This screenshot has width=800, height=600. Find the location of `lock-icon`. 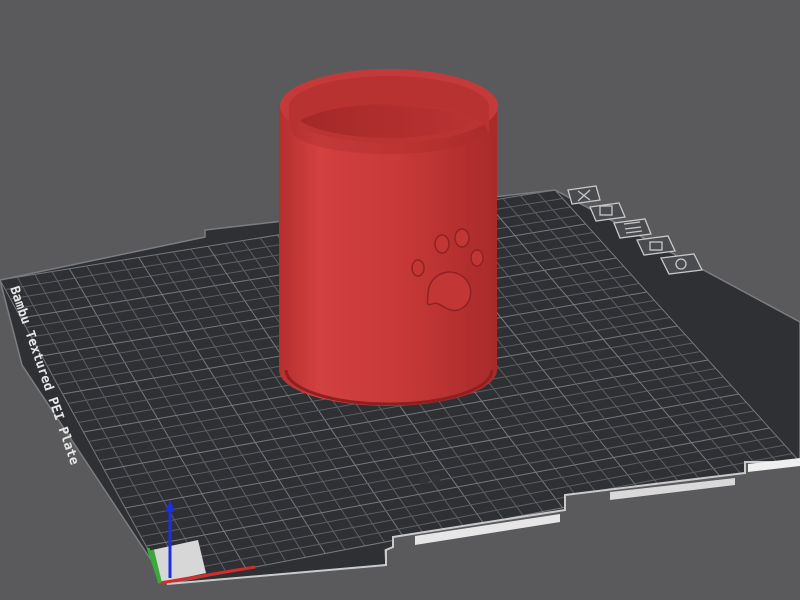

lock-icon is located at coordinates (656, 245).